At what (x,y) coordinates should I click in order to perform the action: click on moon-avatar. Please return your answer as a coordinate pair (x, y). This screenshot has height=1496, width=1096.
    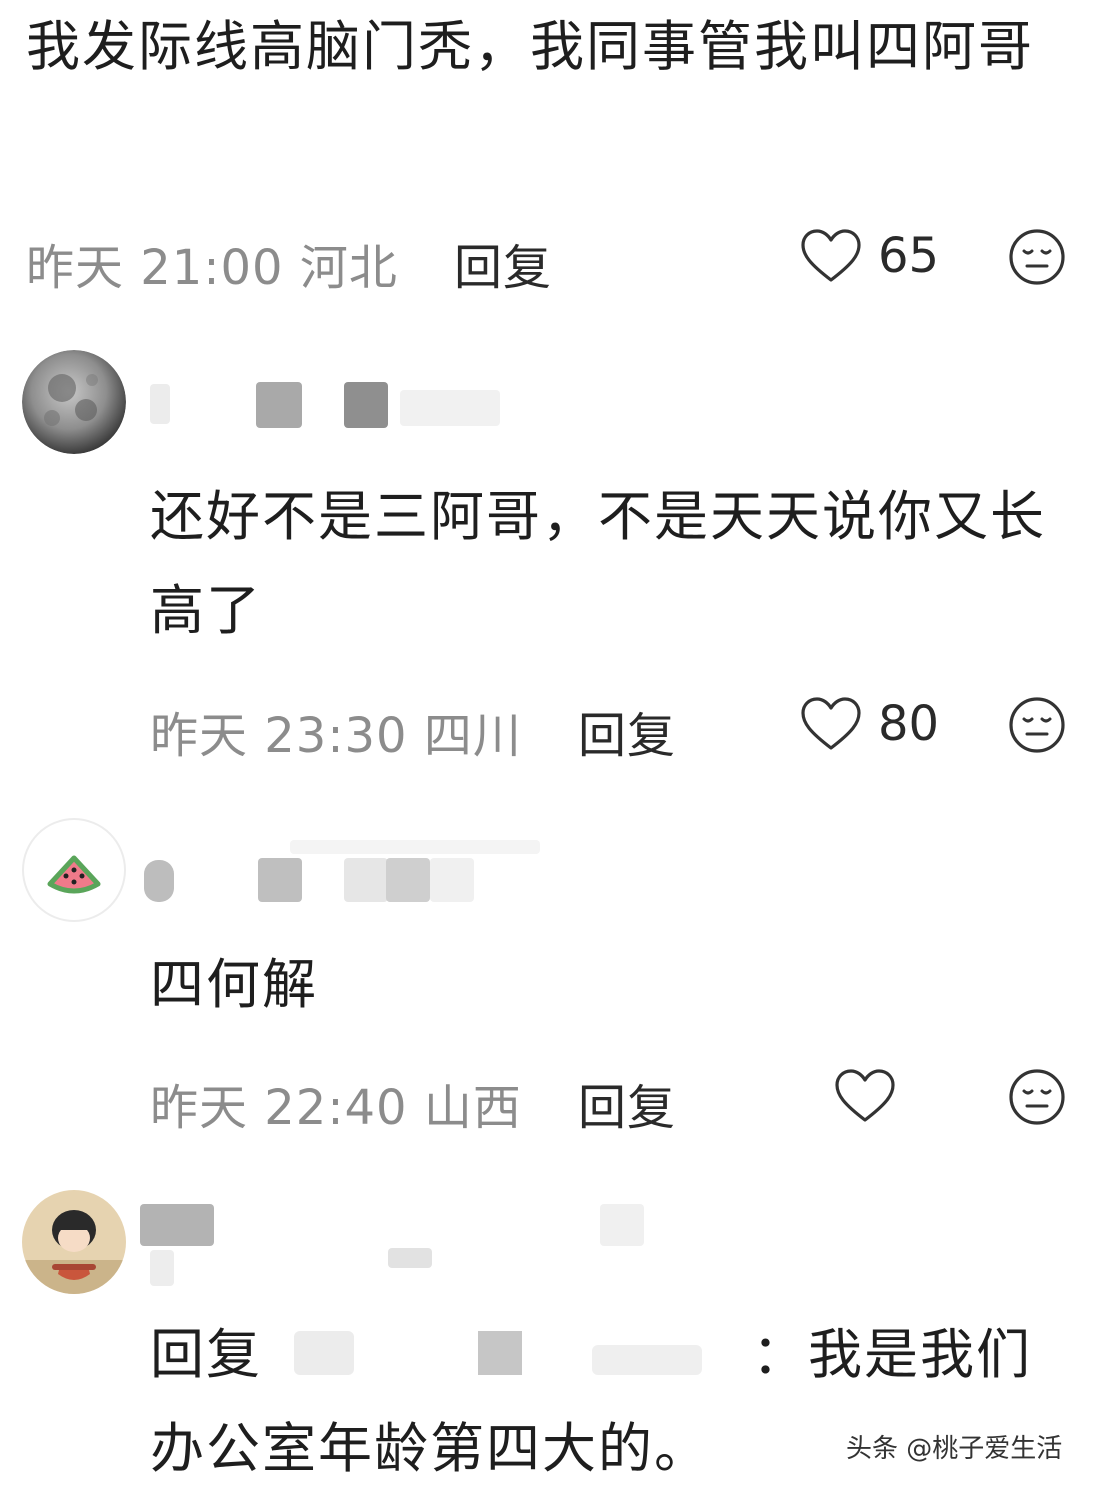
    Looking at the image, I should click on (74, 402).